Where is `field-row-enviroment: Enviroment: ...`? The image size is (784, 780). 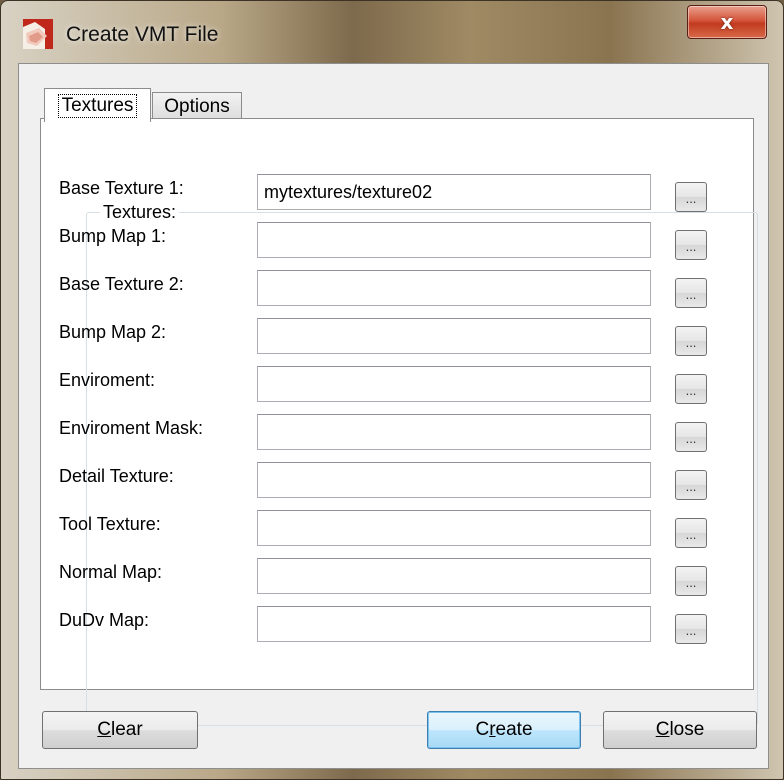 field-row-enviroment: Enviroment: ... is located at coordinates (375, 386).